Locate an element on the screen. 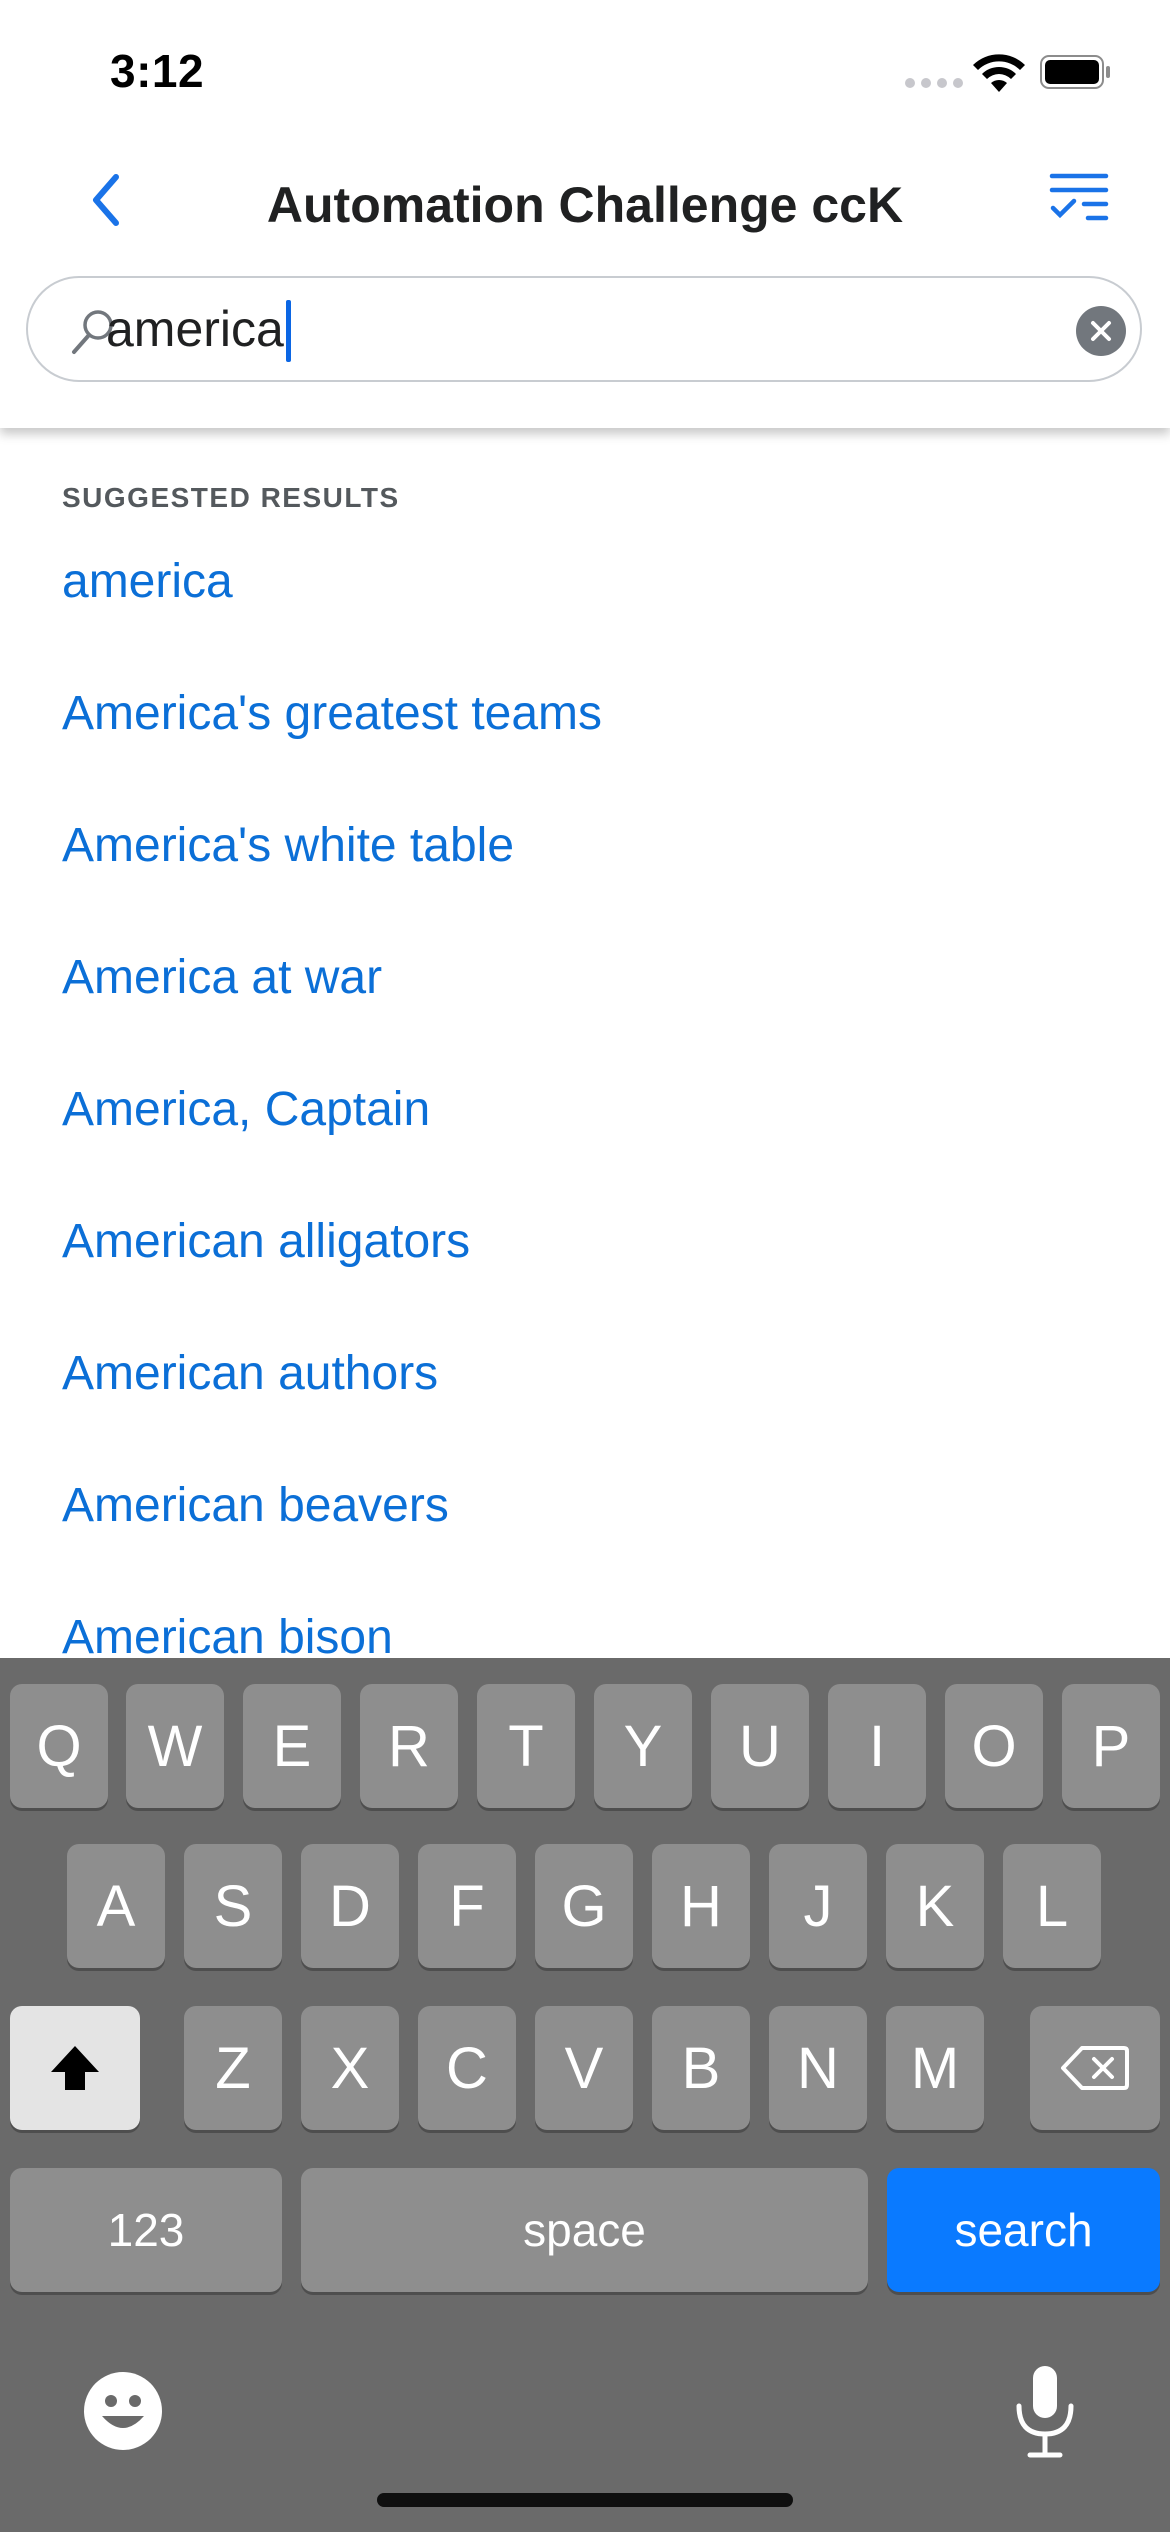 The height and width of the screenshot is (2532, 1170). search-input is located at coordinates (556, 329).